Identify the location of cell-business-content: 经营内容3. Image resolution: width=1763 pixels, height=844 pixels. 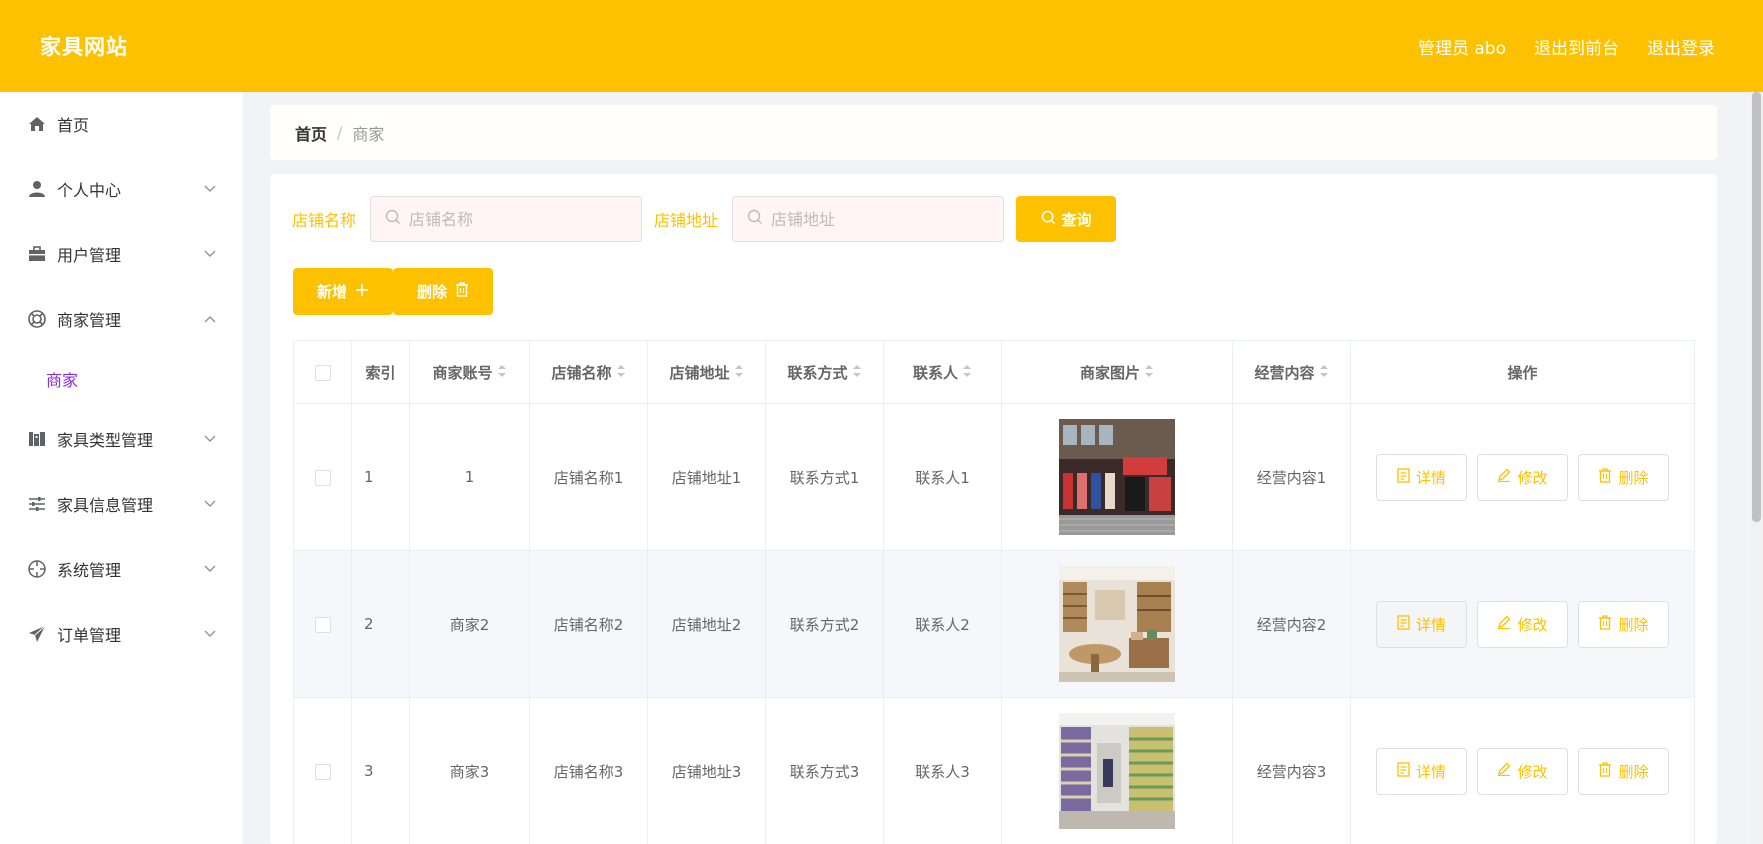
(1291, 770).